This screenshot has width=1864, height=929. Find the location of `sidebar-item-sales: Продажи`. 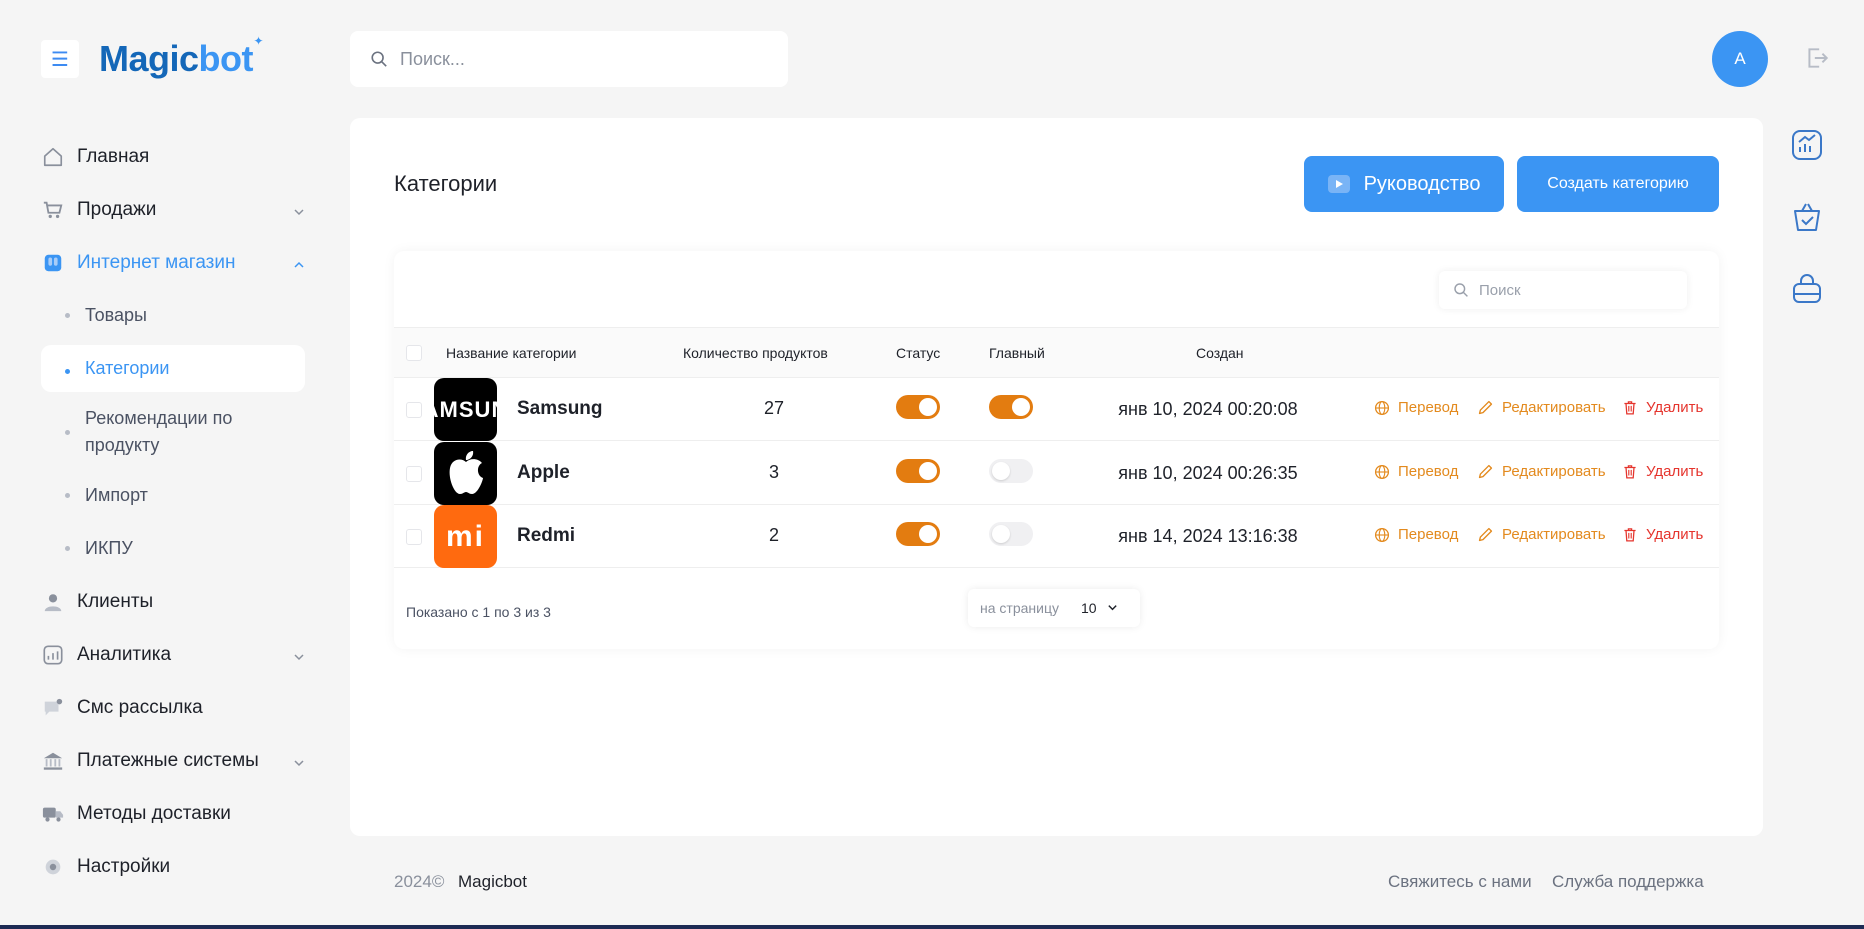

sidebar-item-sales: Продажи is located at coordinates (173, 209).